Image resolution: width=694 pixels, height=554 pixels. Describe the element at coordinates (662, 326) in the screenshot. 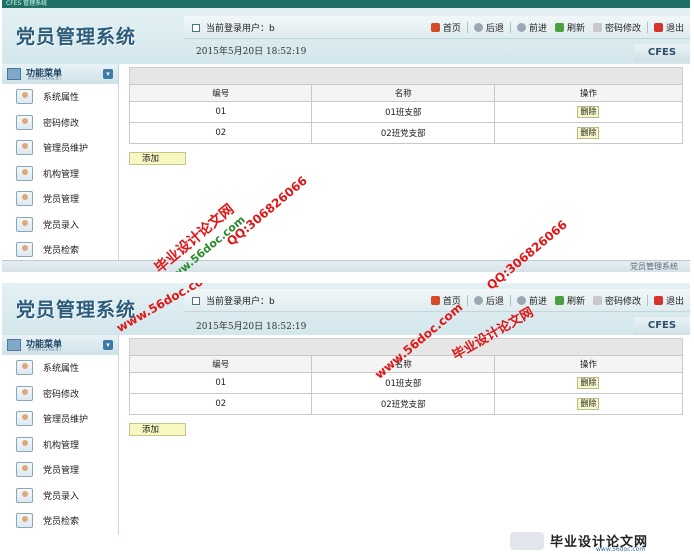

I see `brand-badge: CFES` at that location.